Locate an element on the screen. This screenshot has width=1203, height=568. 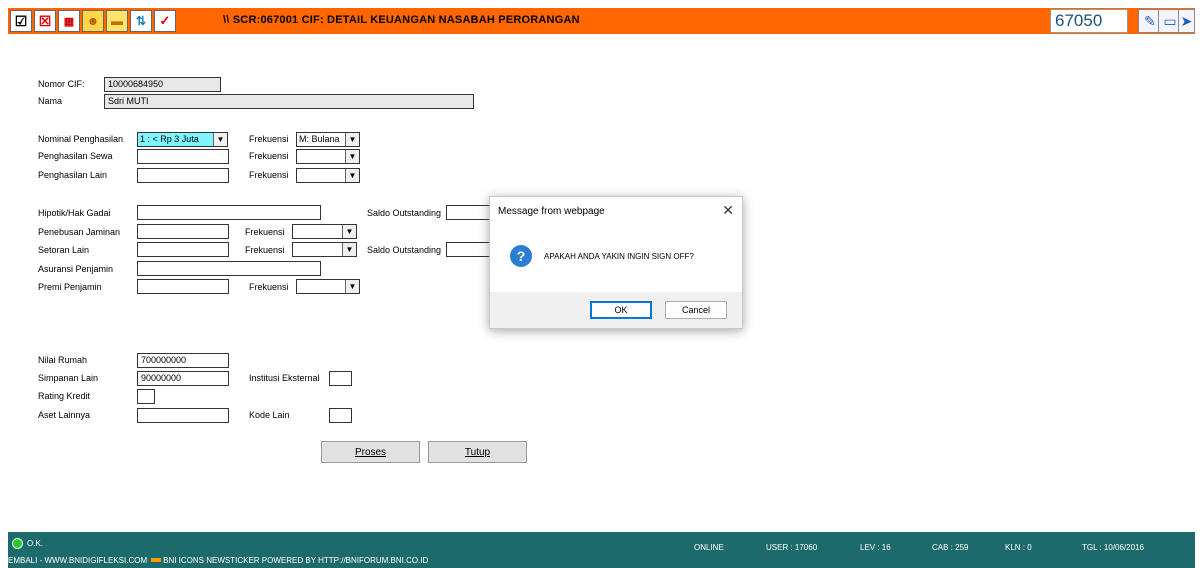
dialog-message: APAKAH ANDA YAKIN INGIN SIGN OFF? is located at coordinates (619, 256).